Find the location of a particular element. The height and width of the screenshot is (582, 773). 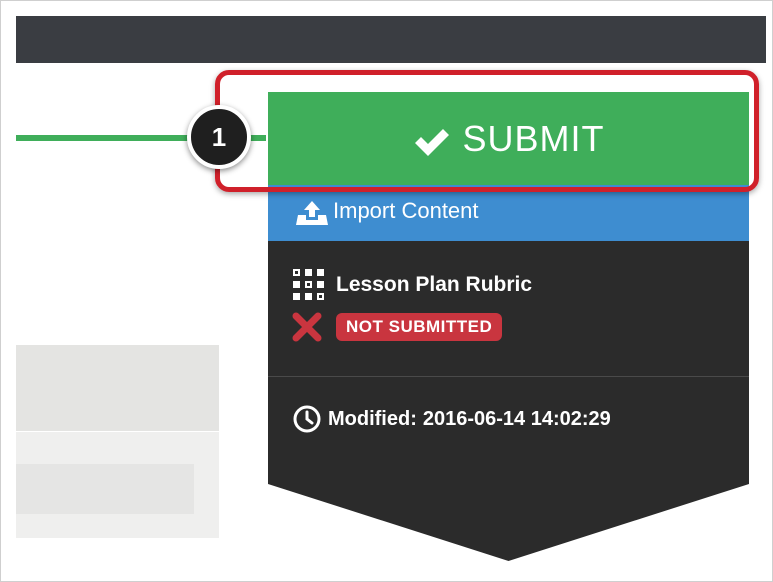

status-badge: NOT SUBMITTED is located at coordinates (419, 327).